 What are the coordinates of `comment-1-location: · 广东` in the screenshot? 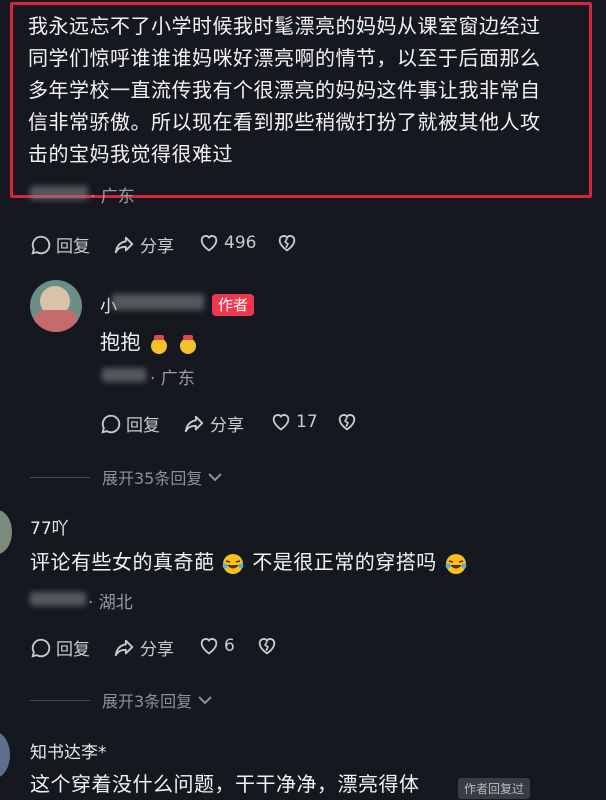 It's located at (112, 197).